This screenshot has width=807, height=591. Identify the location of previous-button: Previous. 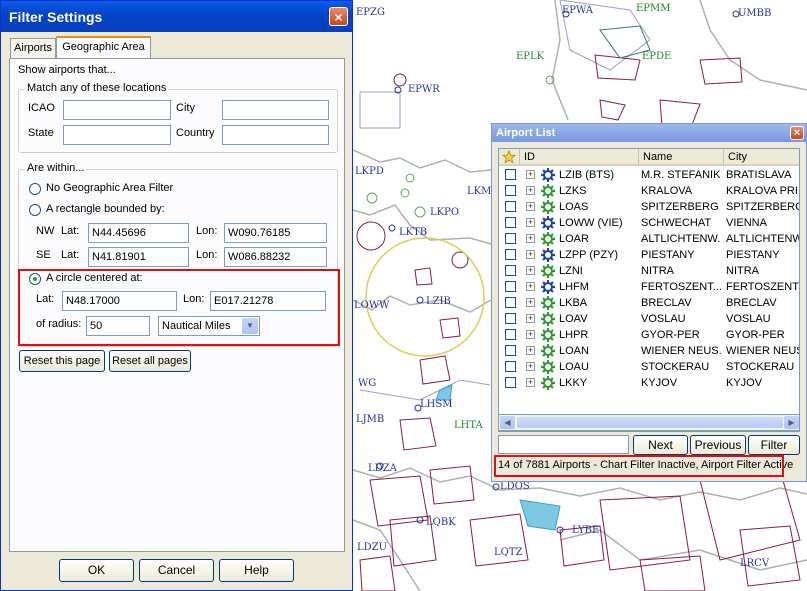
(718, 445).